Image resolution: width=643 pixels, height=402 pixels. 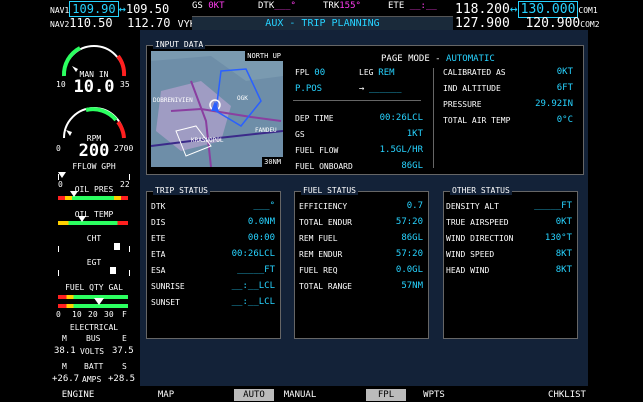 What do you see at coordinates (468, 270) in the screenshot?
I see `head-wind-label: HEAD WIND` at bounding box center [468, 270].